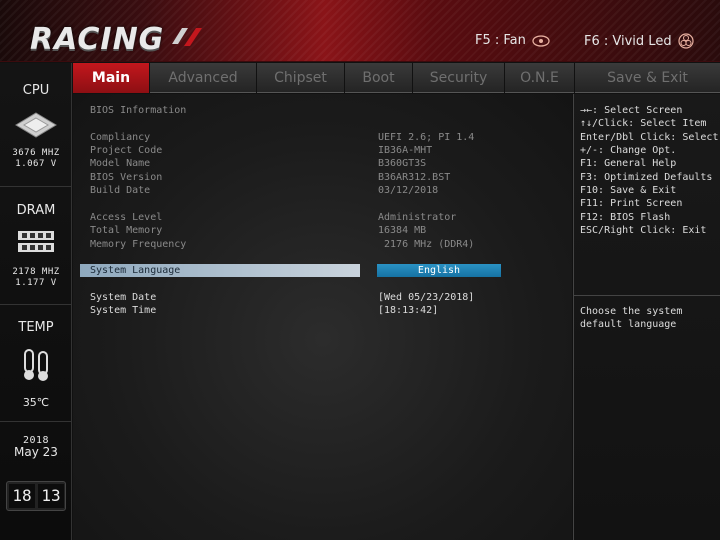 This screenshot has width=720, height=540. I want to click on dram-freq: 2178 MHZ, so click(36, 272).